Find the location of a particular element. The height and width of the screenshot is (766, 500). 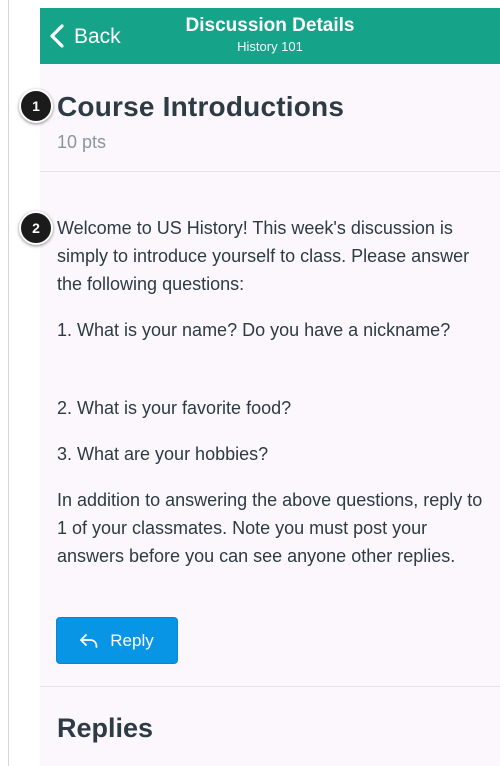

nav-title-group: Discussion Details History 101 is located at coordinates (270, 35).